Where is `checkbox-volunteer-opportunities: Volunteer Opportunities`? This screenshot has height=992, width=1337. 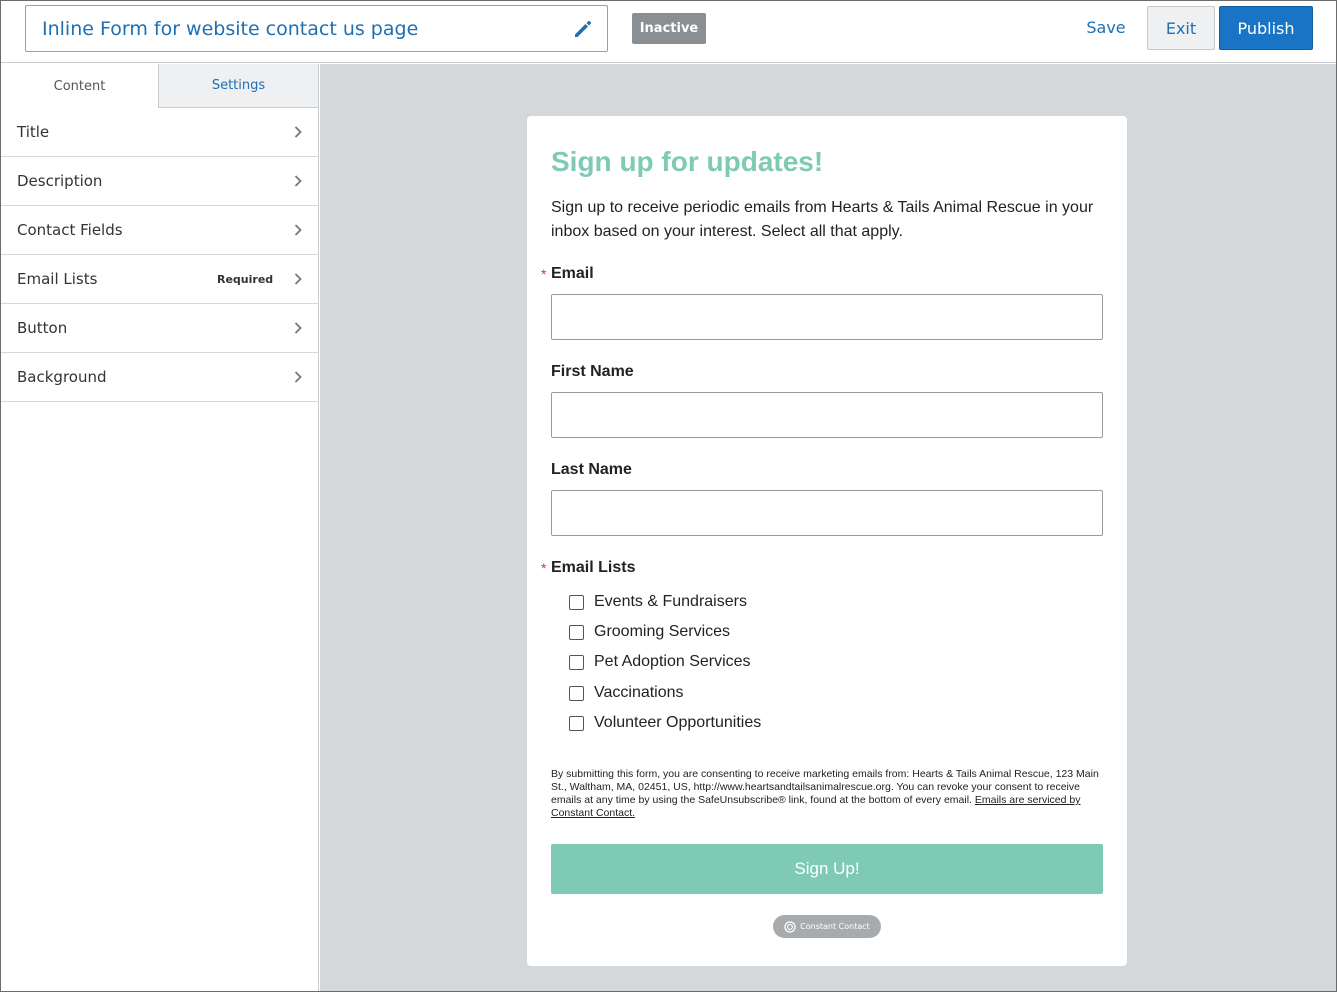
checkbox-volunteer-opportunities: Volunteer Opportunities is located at coordinates (665, 723).